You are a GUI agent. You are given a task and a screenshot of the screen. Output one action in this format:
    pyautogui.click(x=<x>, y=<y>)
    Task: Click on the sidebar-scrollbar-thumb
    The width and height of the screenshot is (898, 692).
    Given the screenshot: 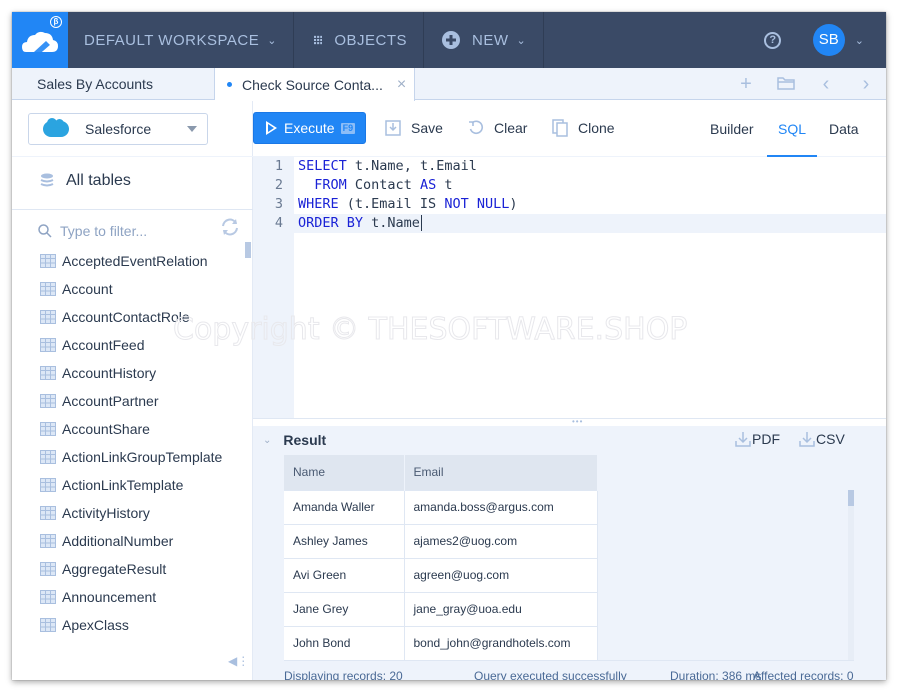 What is the action you would take?
    pyautogui.click(x=248, y=250)
    